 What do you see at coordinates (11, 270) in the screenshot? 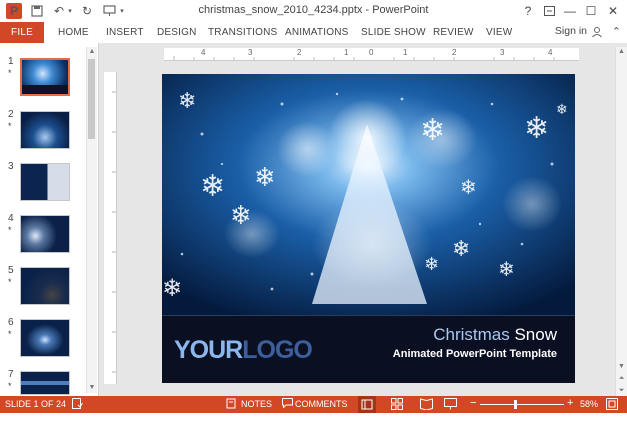
I see `thumbnail-number: 5` at bounding box center [11, 270].